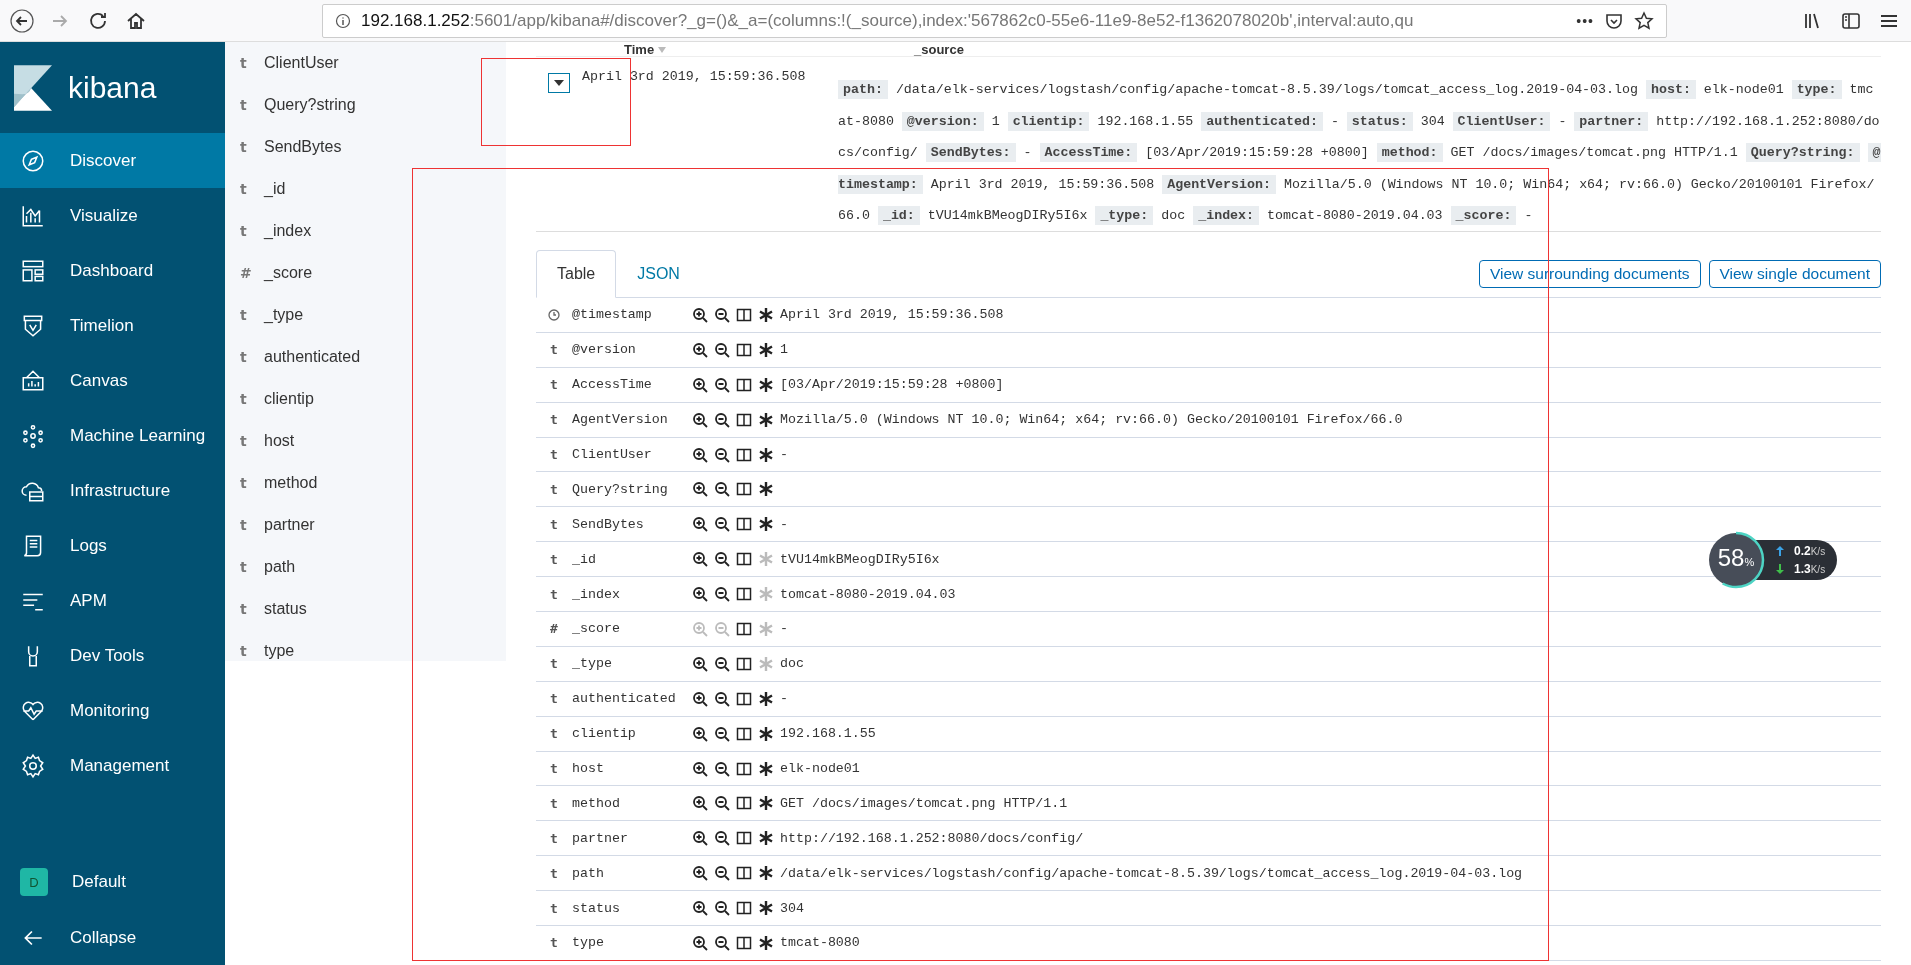 The height and width of the screenshot is (965, 1911). I want to click on nav-item: Canvas, so click(112, 380).